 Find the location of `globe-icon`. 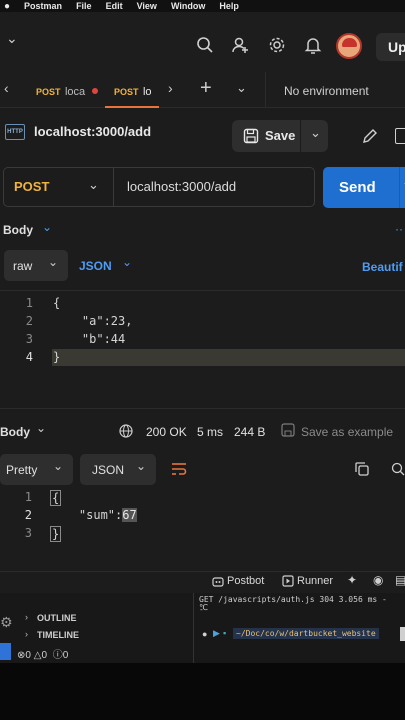

globe-icon is located at coordinates (126, 431).